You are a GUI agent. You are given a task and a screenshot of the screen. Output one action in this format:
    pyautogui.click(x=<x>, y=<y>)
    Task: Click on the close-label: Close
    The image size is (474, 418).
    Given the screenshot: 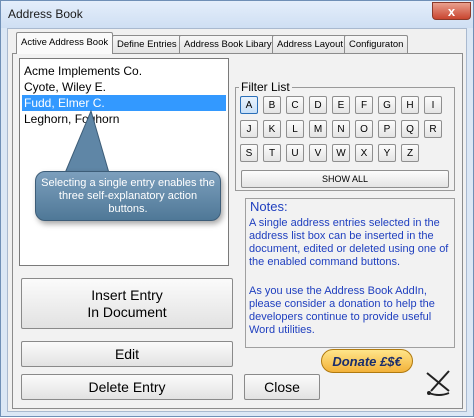 What is the action you would take?
    pyautogui.click(x=282, y=387)
    